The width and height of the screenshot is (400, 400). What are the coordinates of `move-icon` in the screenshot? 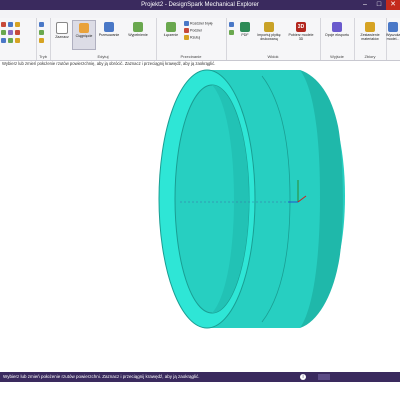 It's located at (109, 27).